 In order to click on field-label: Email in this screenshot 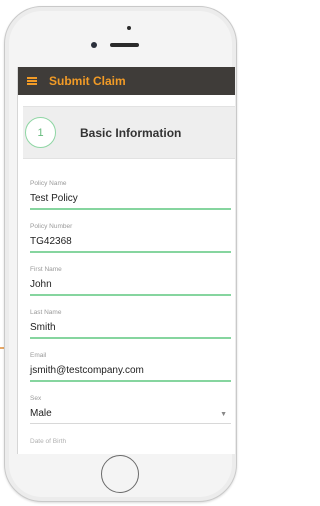, I will do `click(38, 355)`.